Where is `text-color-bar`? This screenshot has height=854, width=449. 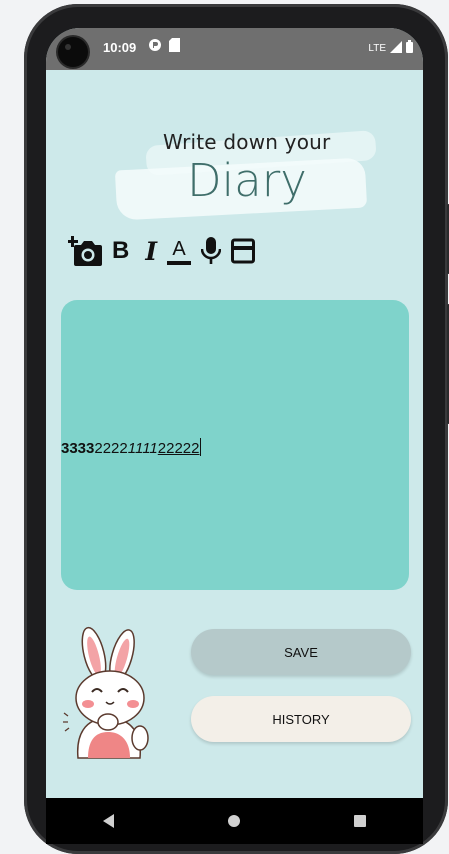
text-color-bar is located at coordinates (179, 262).